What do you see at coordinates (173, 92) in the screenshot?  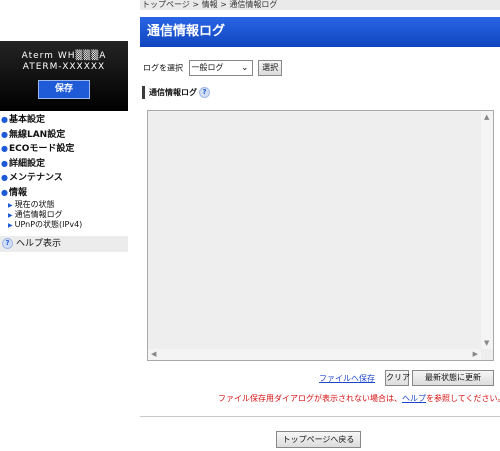 I see `section-title-label: 通信情報ログ` at bounding box center [173, 92].